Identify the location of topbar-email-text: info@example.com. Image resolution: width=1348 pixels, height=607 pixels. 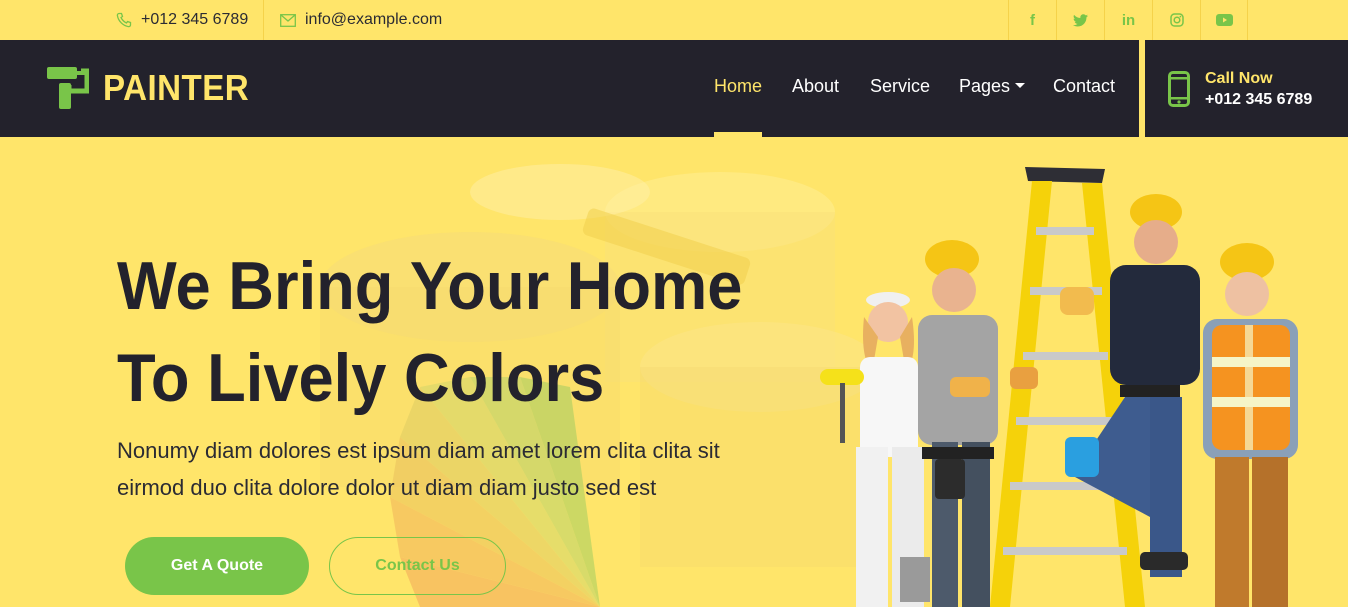
(374, 19).